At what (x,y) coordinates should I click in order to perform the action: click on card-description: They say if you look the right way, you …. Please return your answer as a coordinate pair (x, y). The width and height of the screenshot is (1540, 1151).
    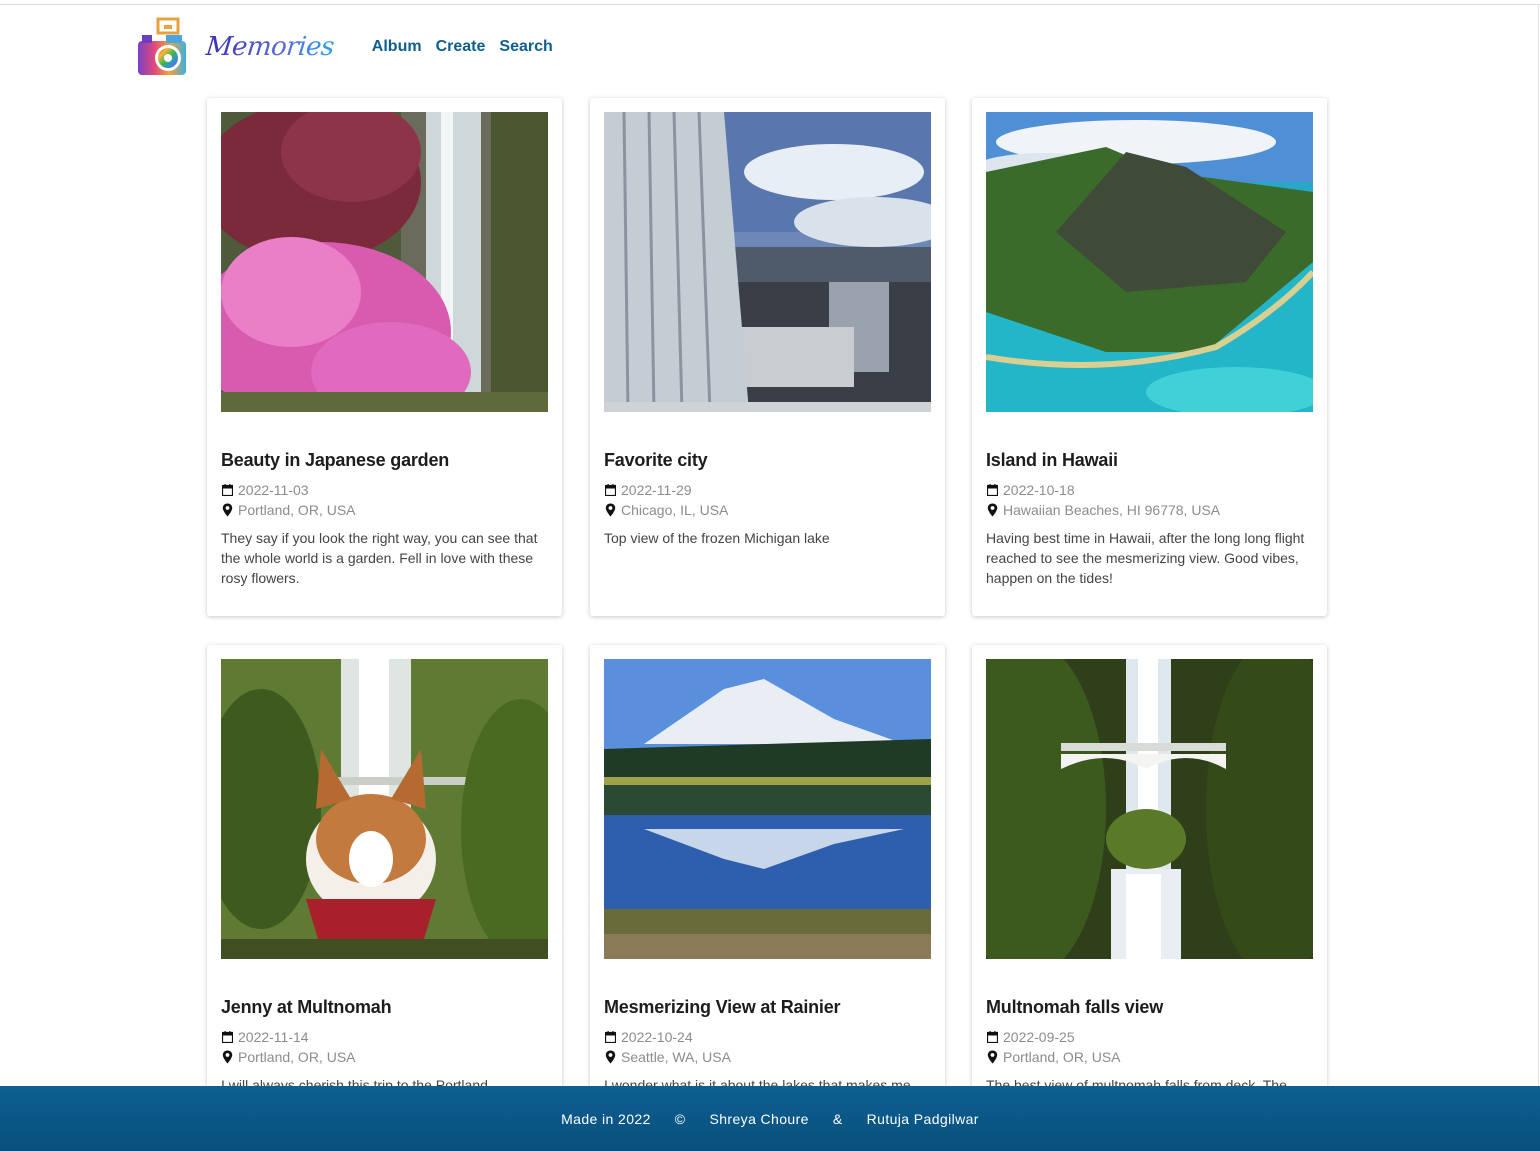
    Looking at the image, I should click on (379, 558).